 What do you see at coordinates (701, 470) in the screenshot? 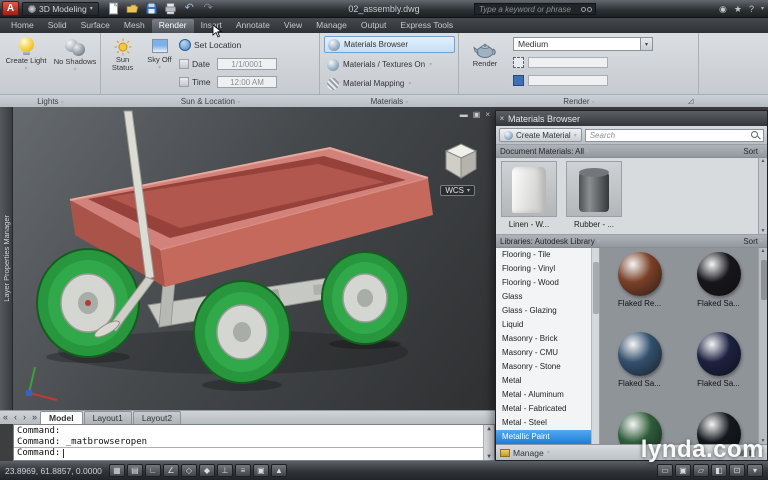
I see `quick-view-drawings-button: ▱` at bounding box center [701, 470].